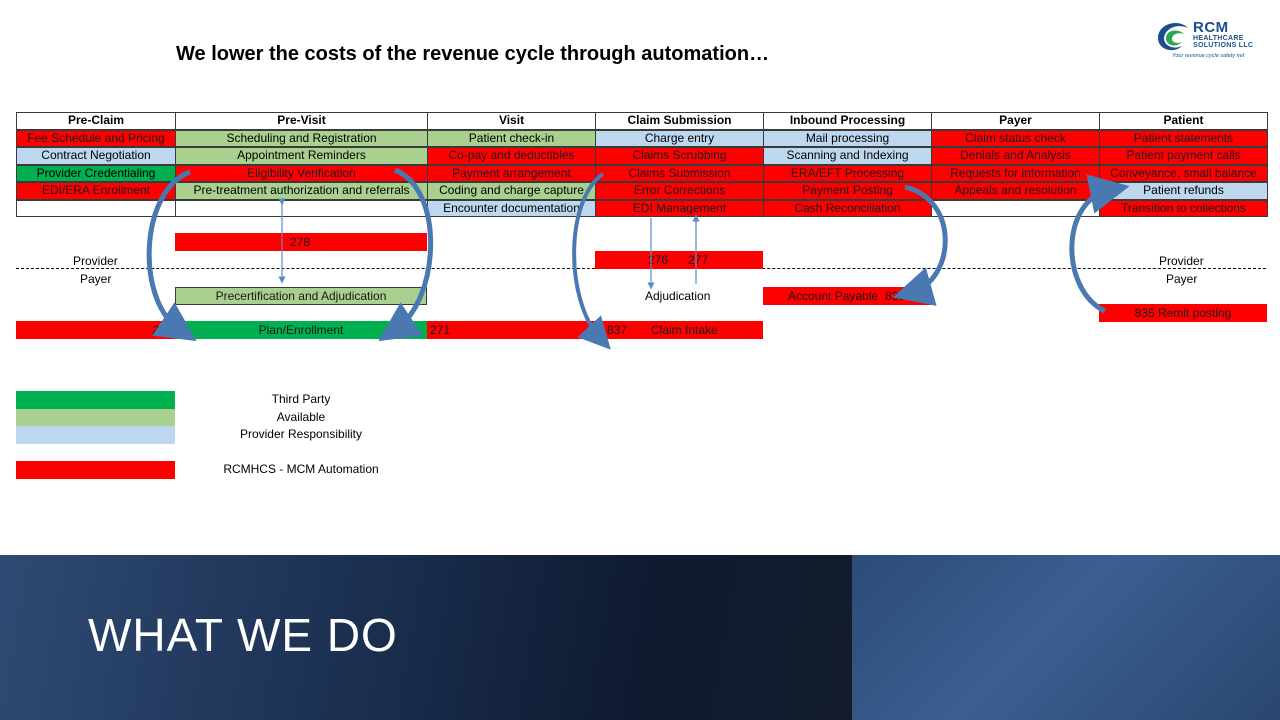 This screenshot has height=720, width=1280. I want to click on arrow-posting-to-payable, so click(920, 245).